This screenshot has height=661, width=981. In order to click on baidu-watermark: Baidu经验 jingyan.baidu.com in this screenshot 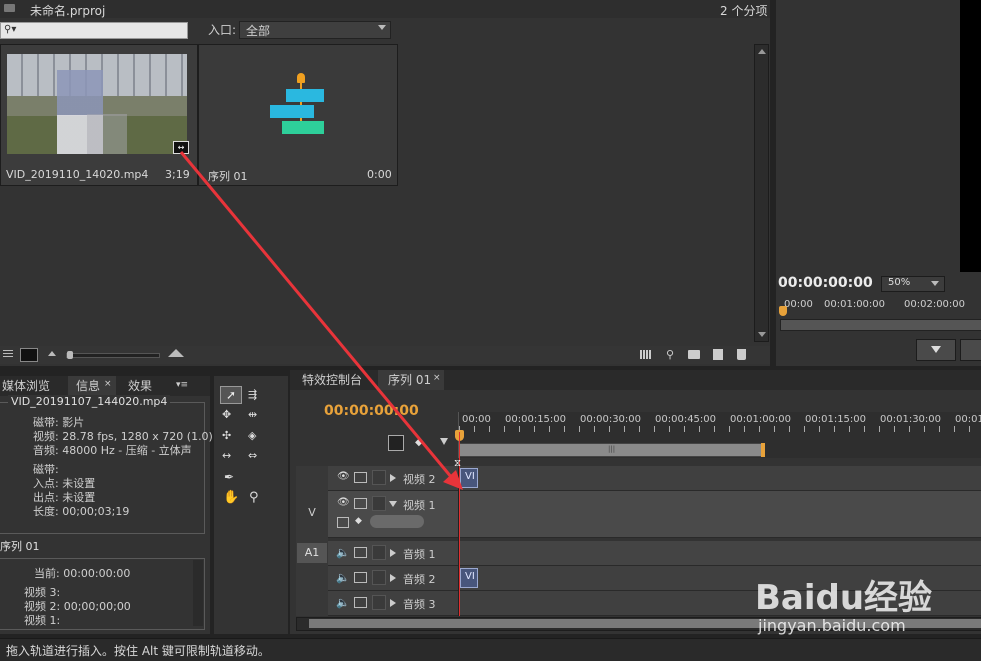, I will do `click(865, 606)`.